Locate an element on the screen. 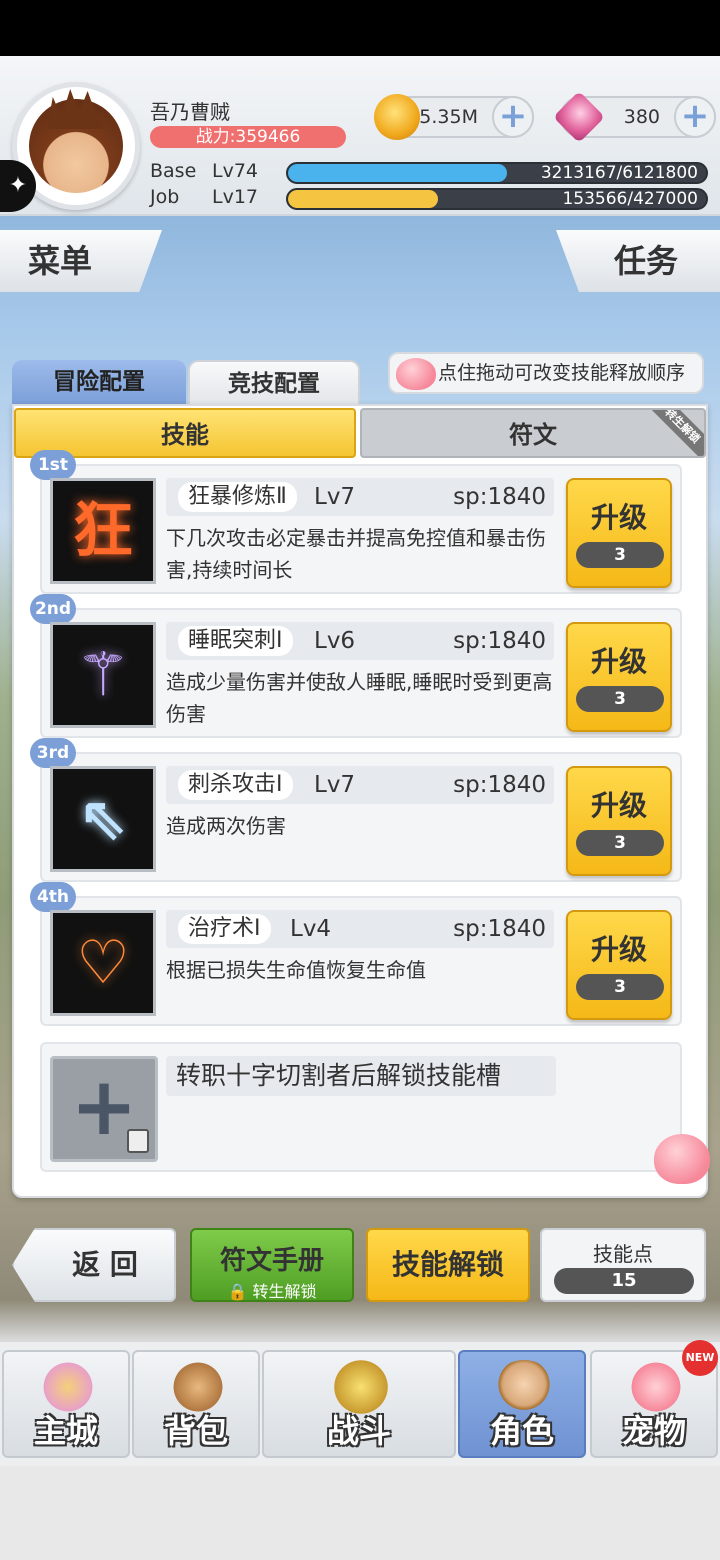 This screenshot has height=1560, width=720. skill-rank-badge: 4th is located at coordinates (53, 897).